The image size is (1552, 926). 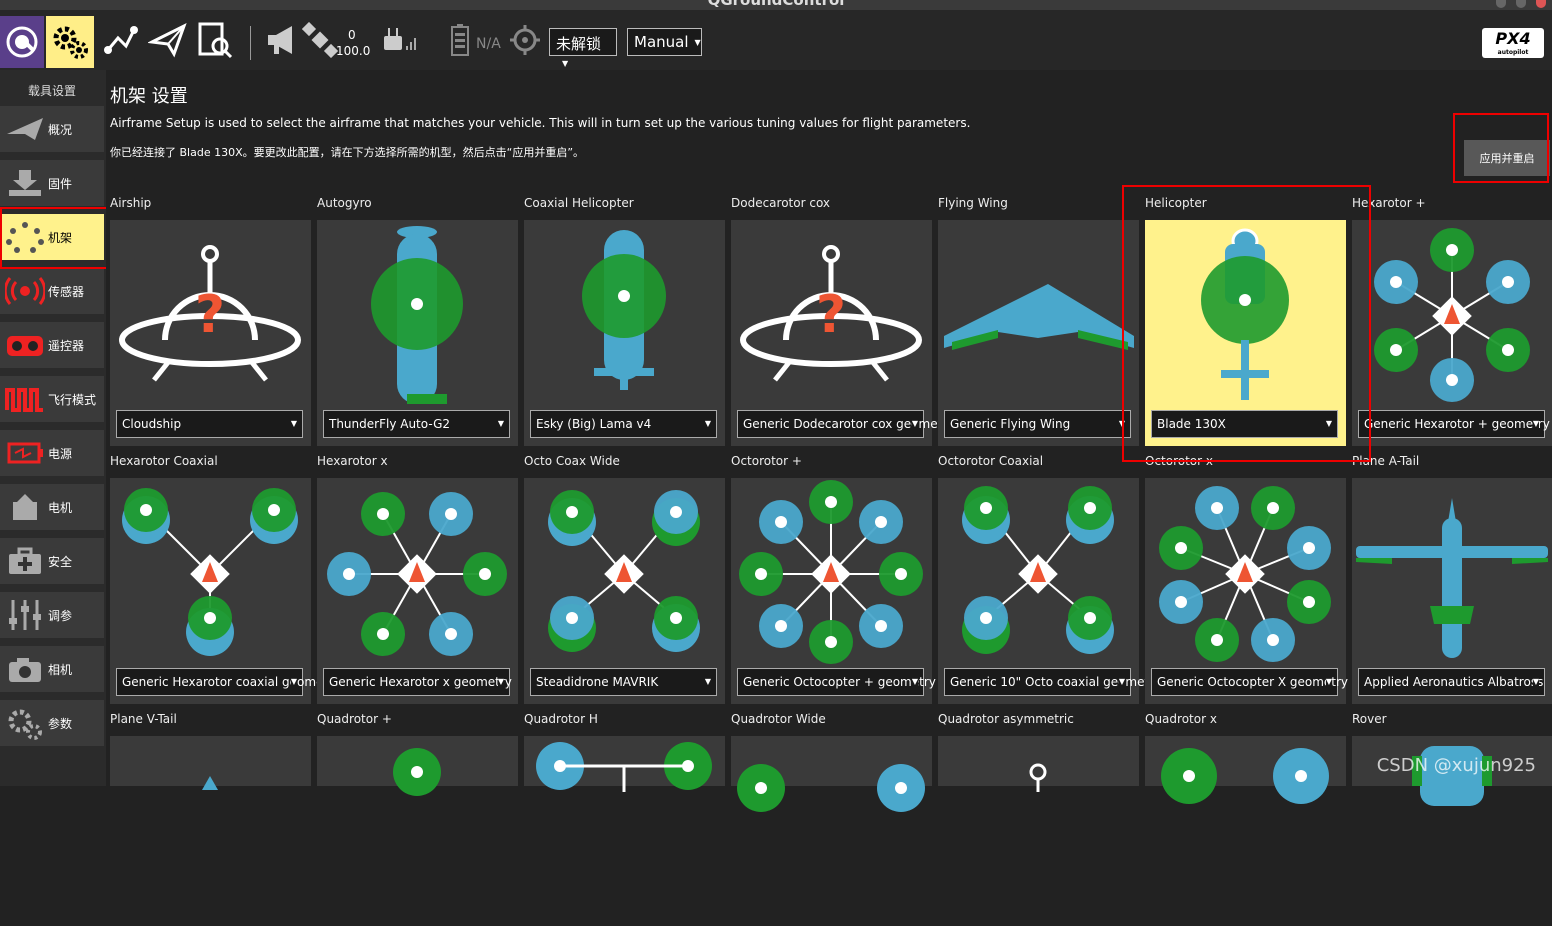 What do you see at coordinates (120, 40) in the screenshot?
I see `plan-view-button` at bounding box center [120, 40].